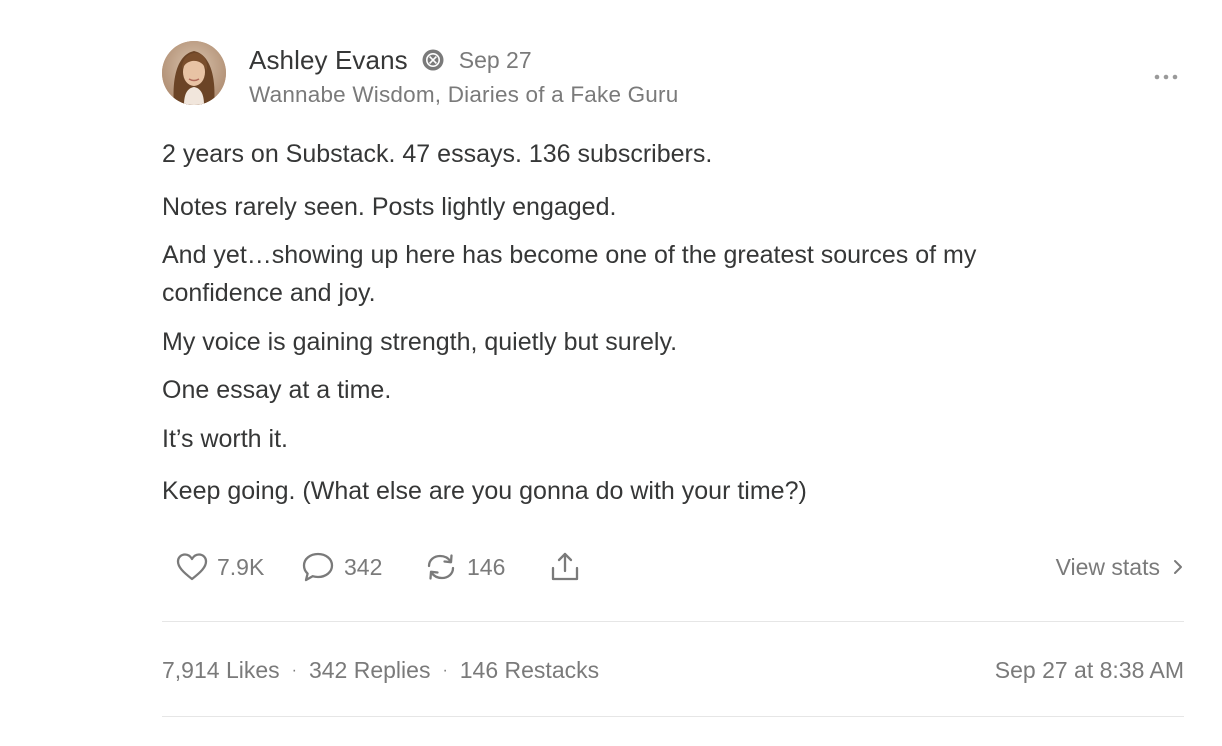 The height and width of the screenshot is (746, 1222). What do you see at coordinates (225, 439) in the screenshot?
I see `note-paragraph: It’s worth it.` at bounding box center [225, 439].